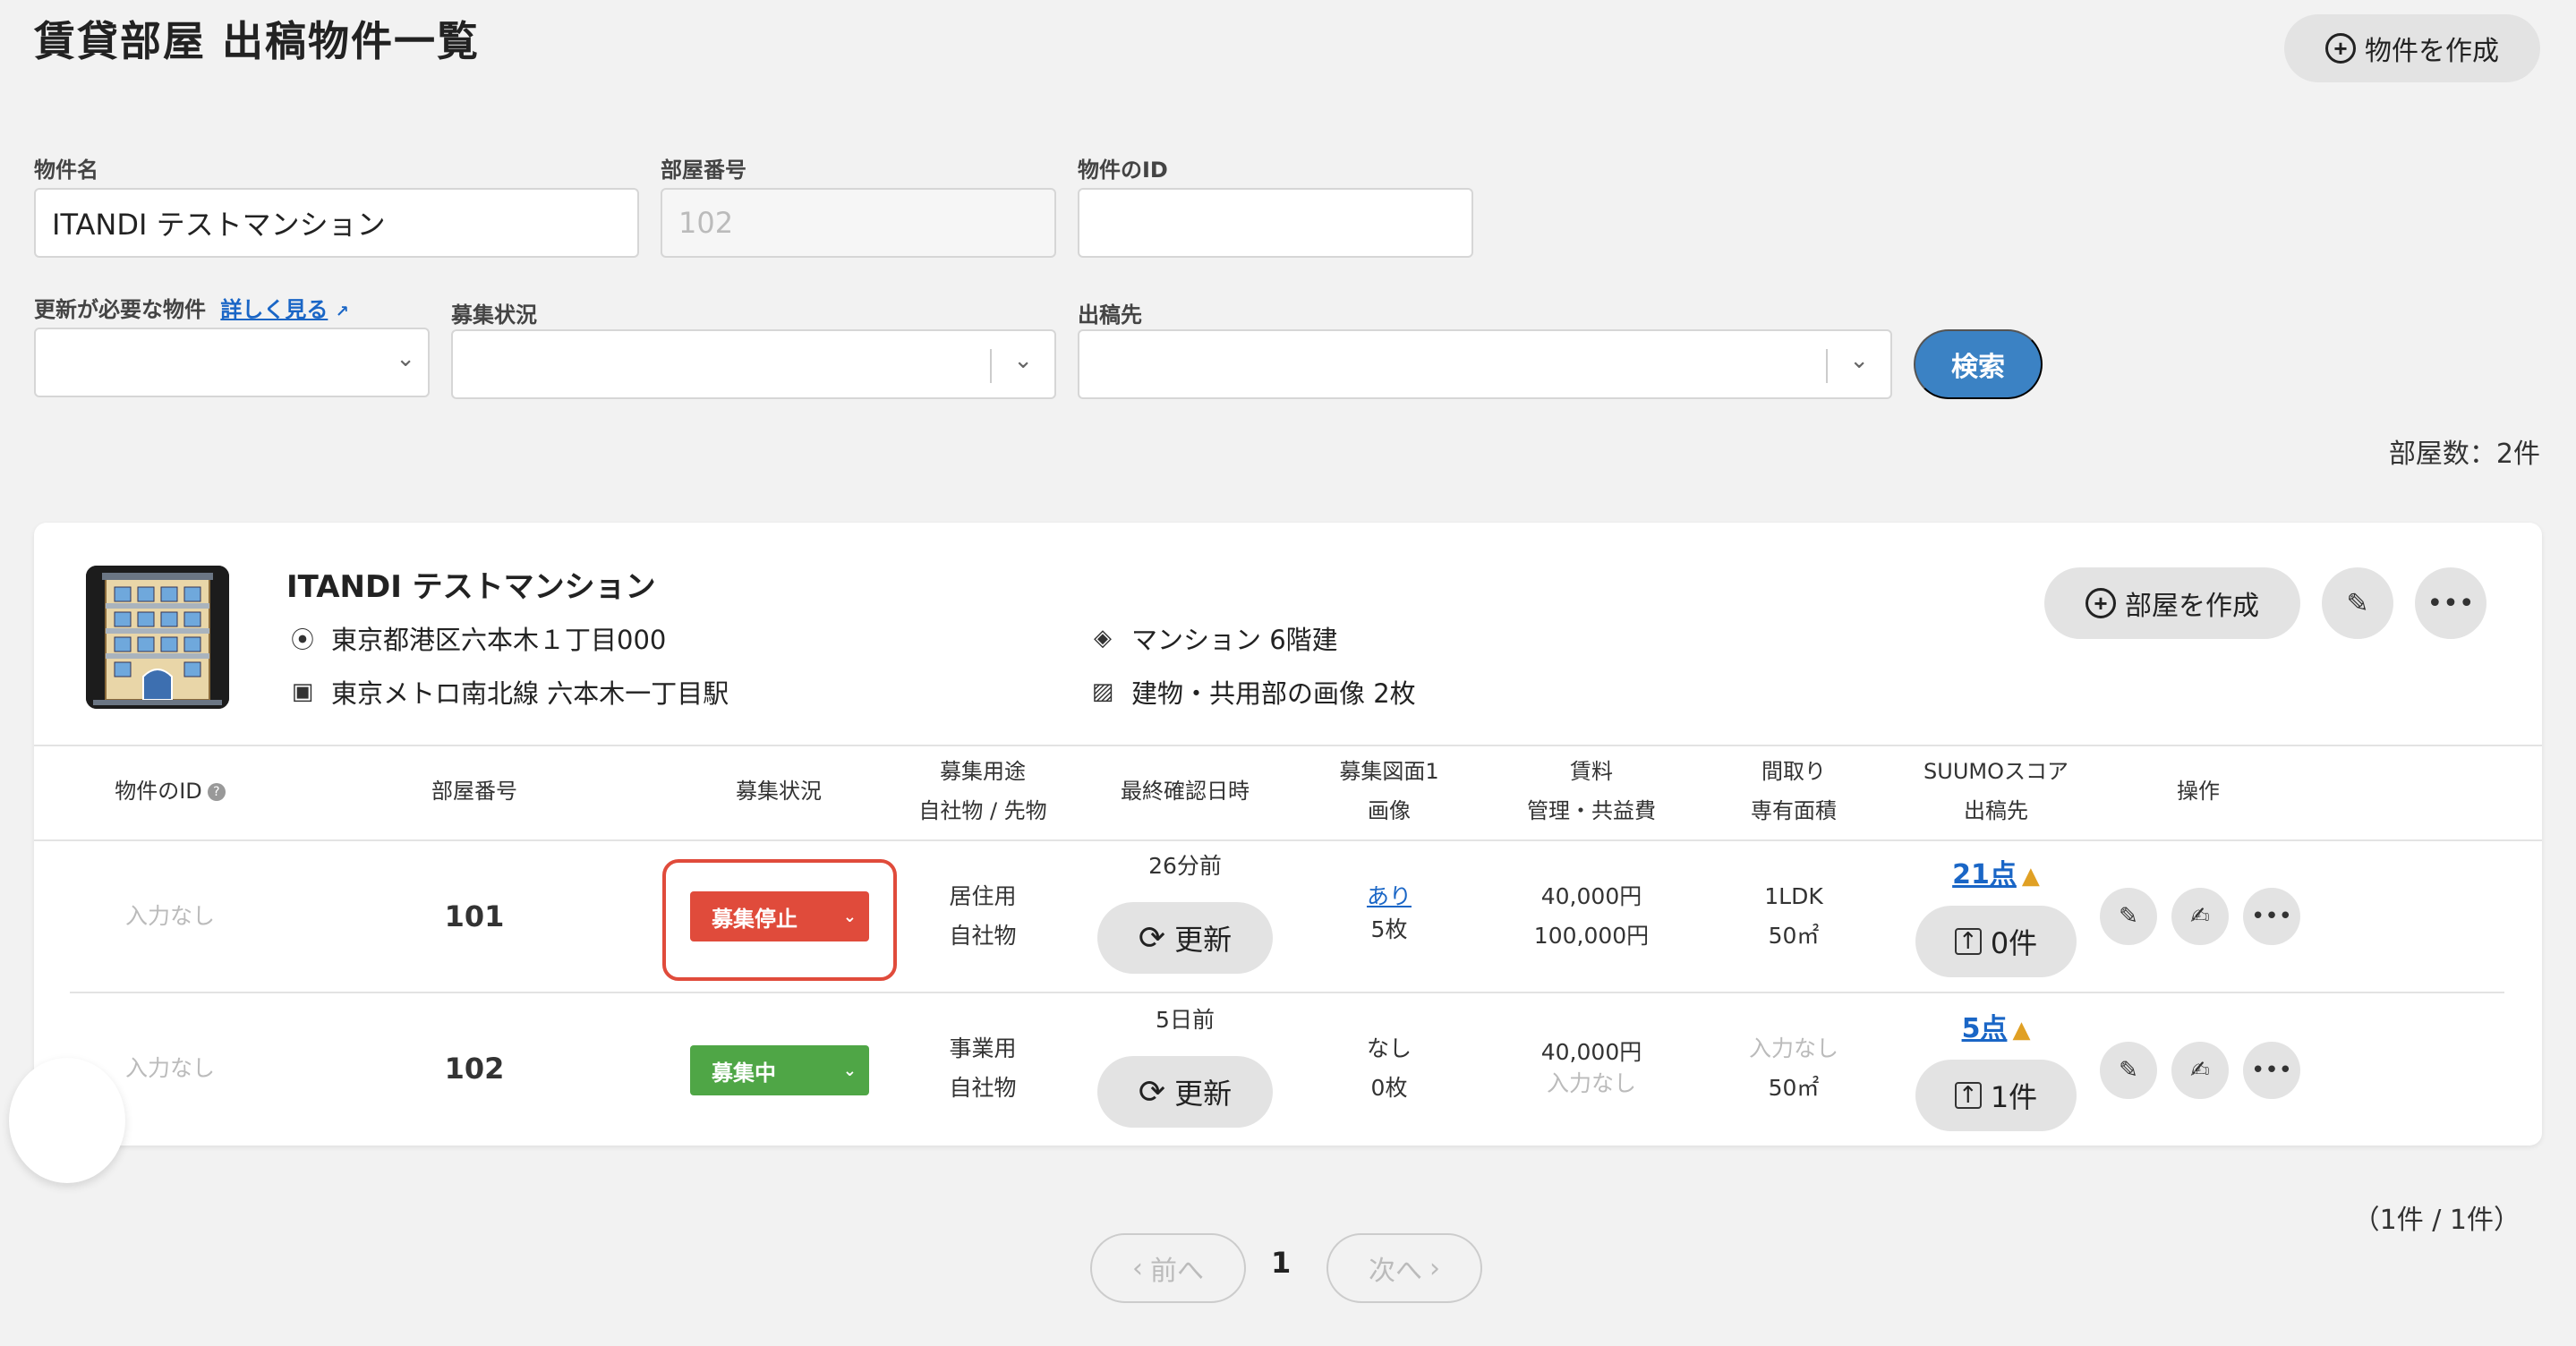 This screenshot has width=2576, height=1346. Describe the element at coordinates (499, 640) in the screenshot. I see `address-text: 東京都港区六本木１丁目000` at that location.